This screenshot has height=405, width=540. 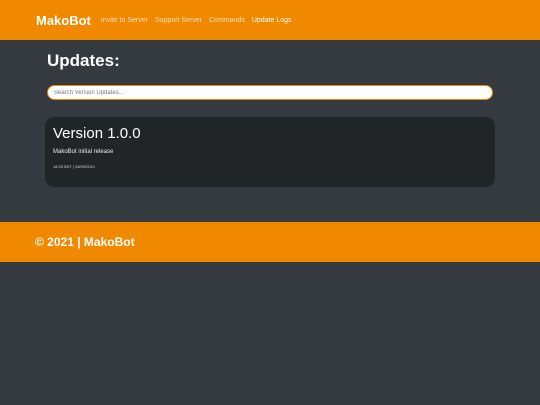 What do you see at coordinates (124, 20) in the screenshot?
I see `nav-link-invite: Invite to Server` at bounding box center [124, 20].